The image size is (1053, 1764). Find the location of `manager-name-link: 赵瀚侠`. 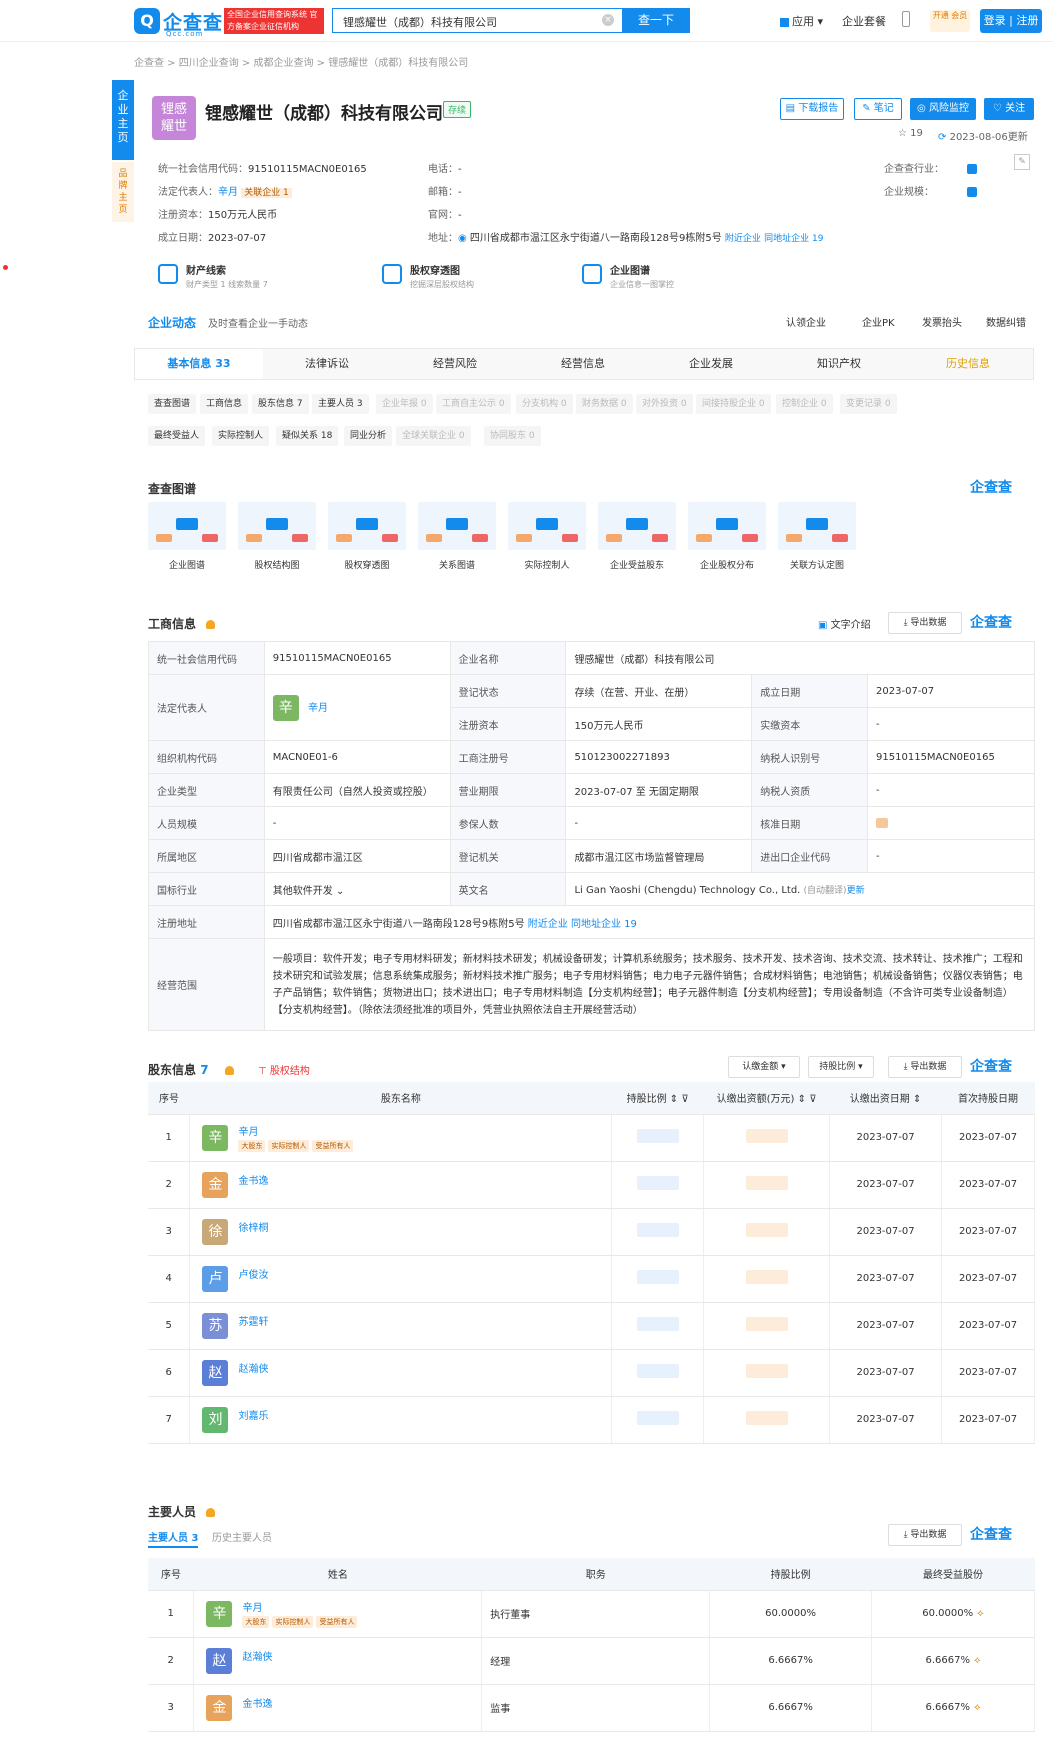

manager-name-link: 赵瀚侠 is located at coordinates (361, 1655).